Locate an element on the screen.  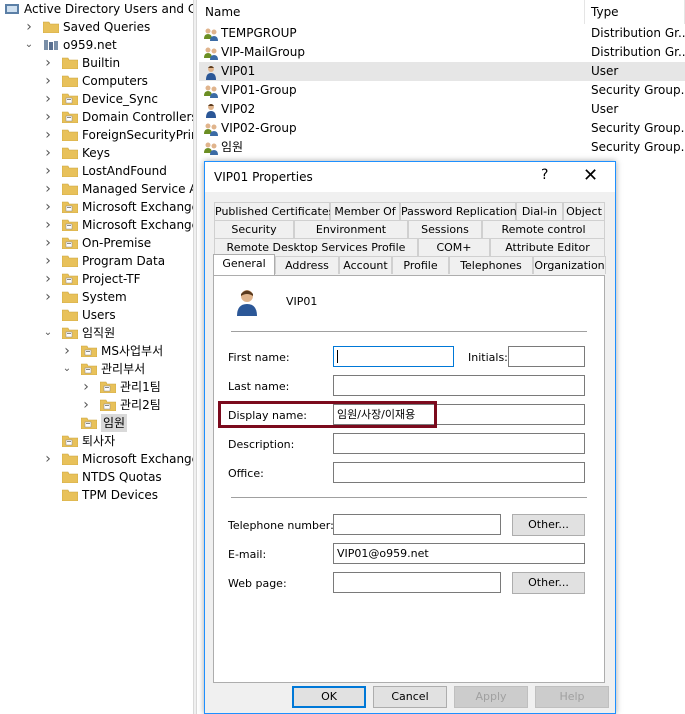
tab-member-of: Member Of is located at coordinates (365, 211).